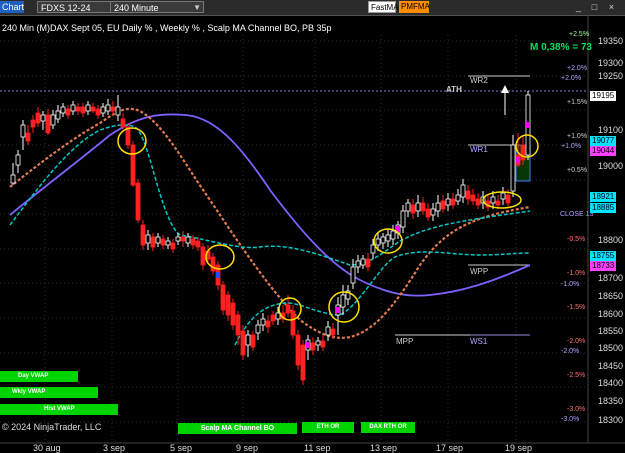 This screenshot has width=625, height=453. I want to click on price-tick: 18700, so click(611, 278).